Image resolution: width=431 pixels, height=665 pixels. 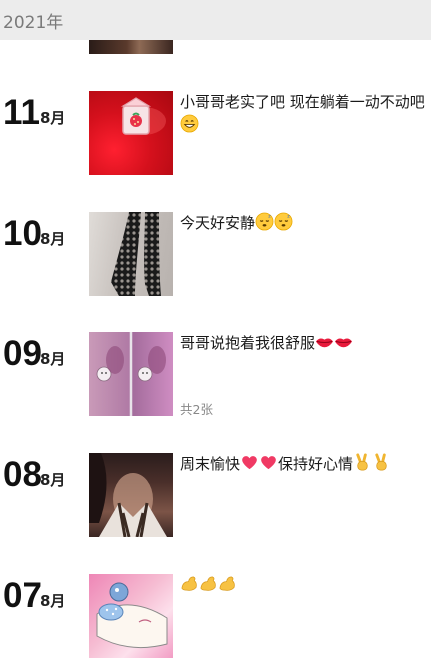 What do you see at coordinates (210, 464) in the screenshot?
I see `entry-text-part: 周末愉快` at bounding box center [210, 464].